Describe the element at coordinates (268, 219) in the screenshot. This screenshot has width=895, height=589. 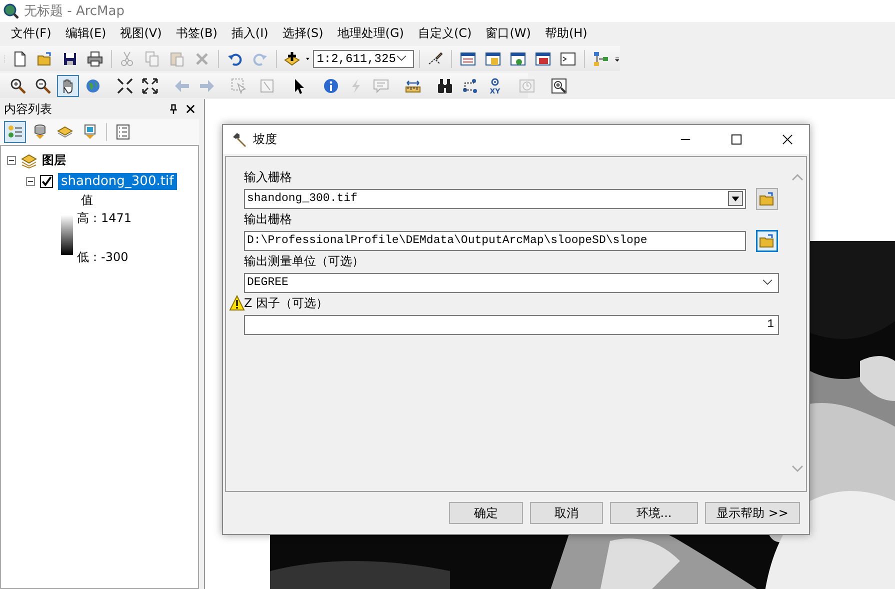
I see `field-label: 输出栅格` at that location.